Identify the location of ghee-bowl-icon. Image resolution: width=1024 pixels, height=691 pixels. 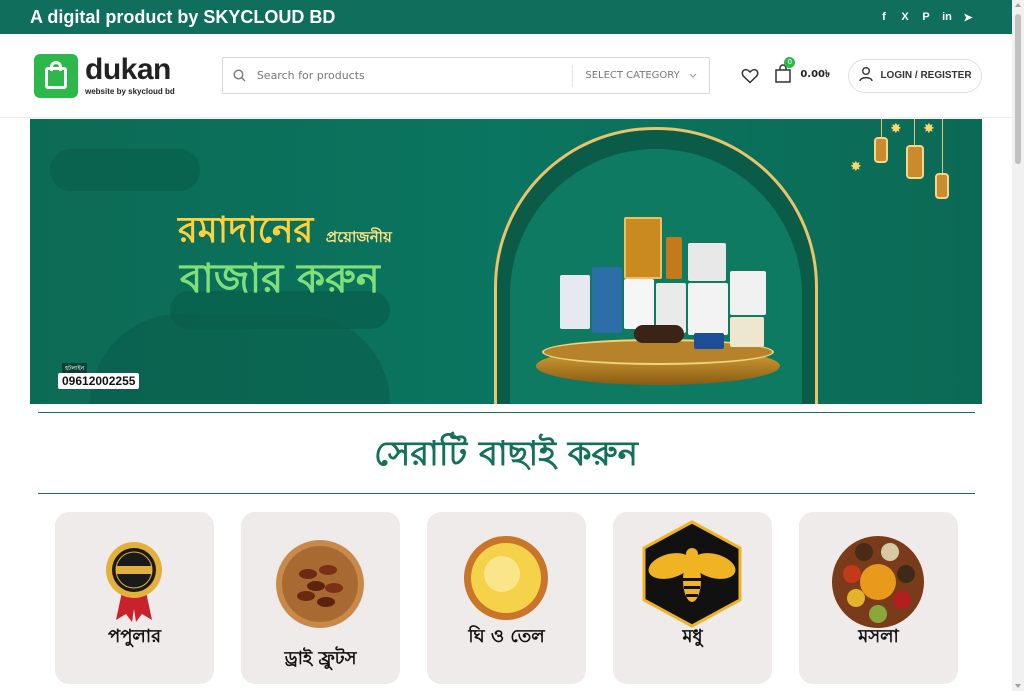
(506, 582).